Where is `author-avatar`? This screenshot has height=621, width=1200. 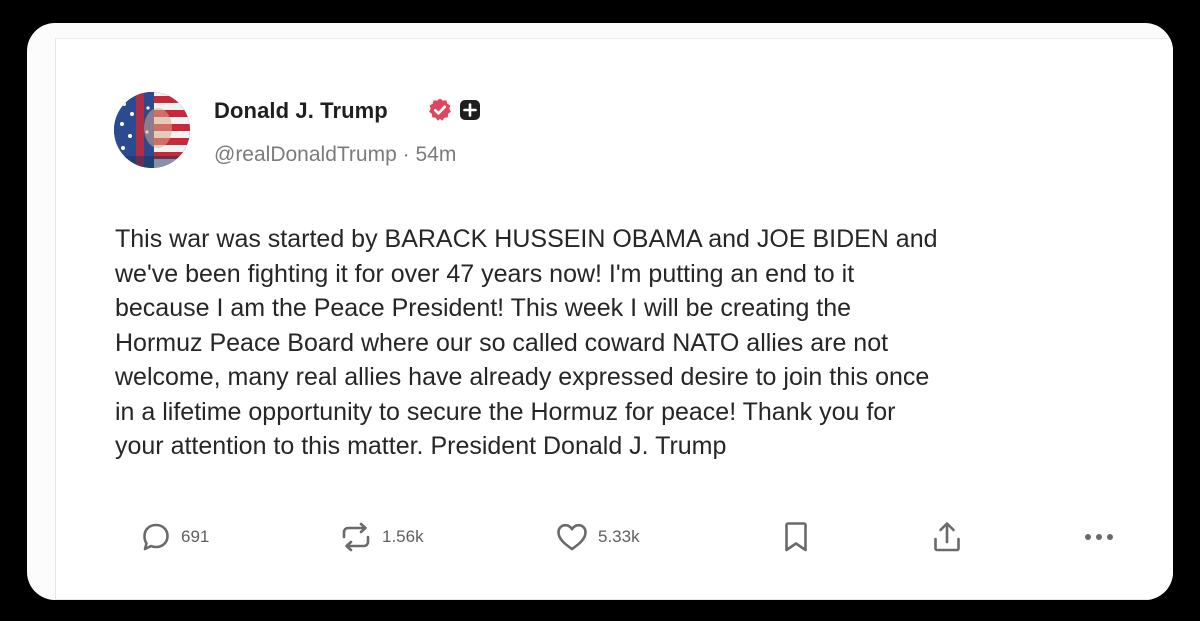
author-avatar is located at coordinates (152, 130).